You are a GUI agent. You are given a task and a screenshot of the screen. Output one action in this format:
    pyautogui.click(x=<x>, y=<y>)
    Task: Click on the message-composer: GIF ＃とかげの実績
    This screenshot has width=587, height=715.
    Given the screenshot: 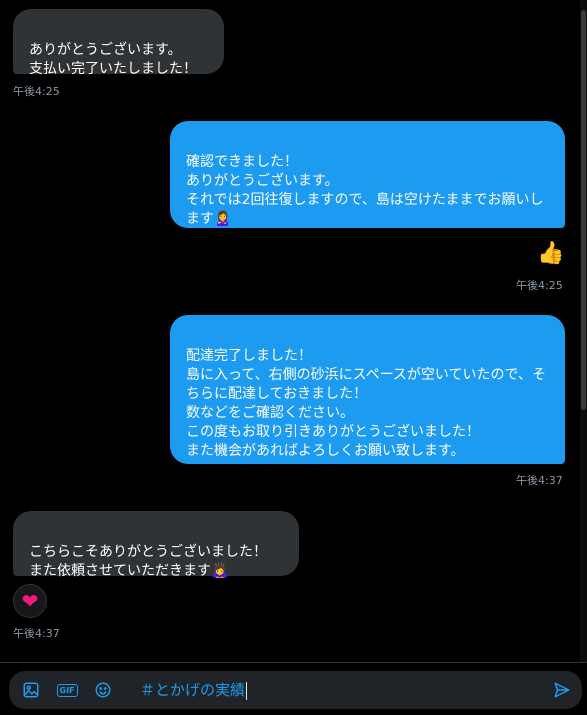 What is the action you would take?
    pyautogui.click(x=293, y=688)
    